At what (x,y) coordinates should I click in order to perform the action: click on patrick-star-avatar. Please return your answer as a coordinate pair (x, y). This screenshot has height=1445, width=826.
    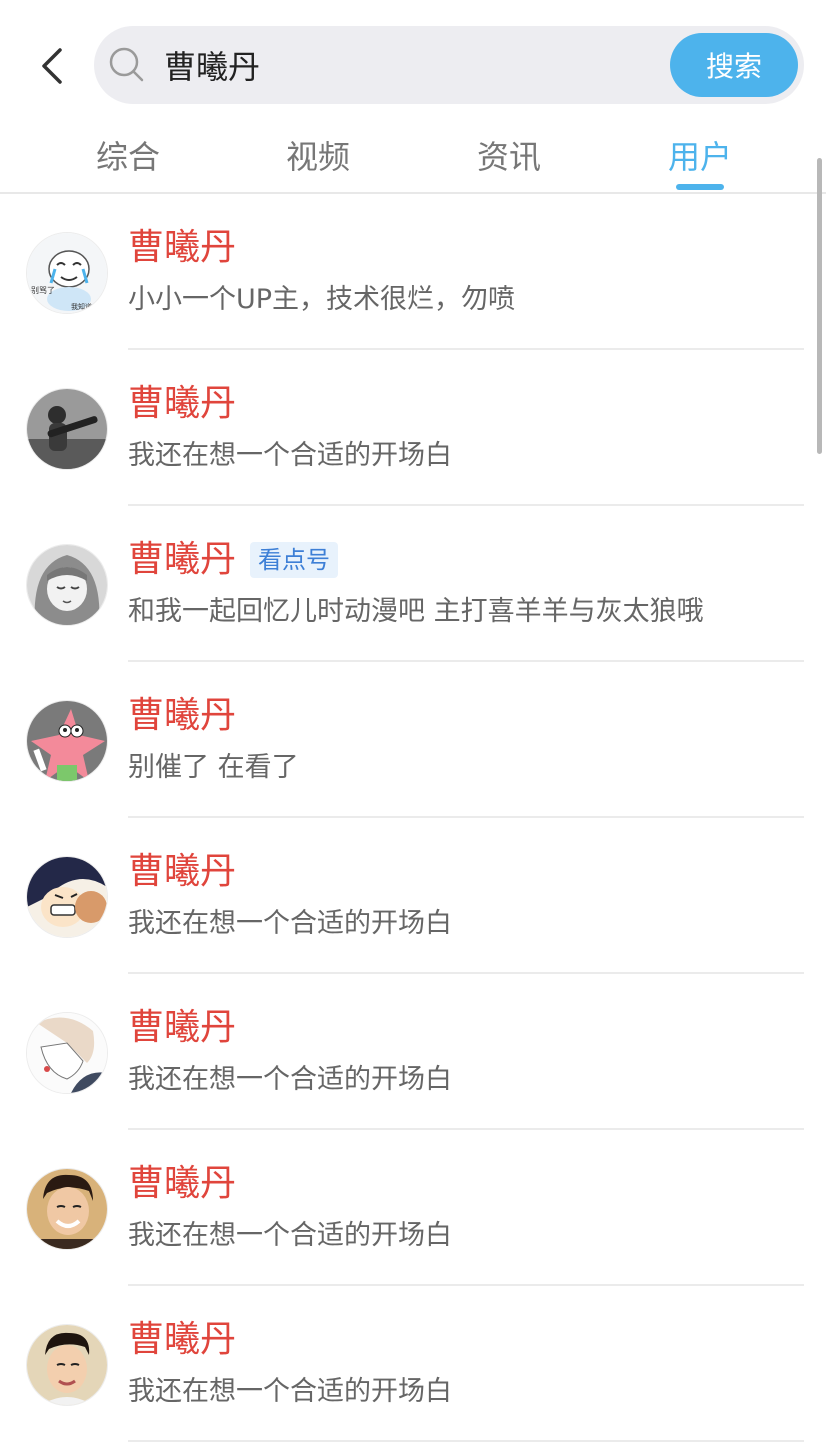
    Looking at the image, I should click on (67, 741).